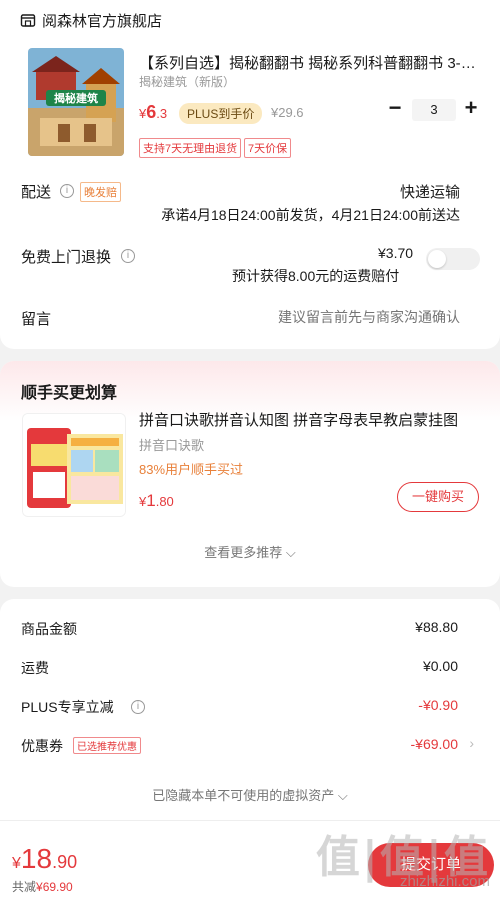 Image resolution: width=500 pixels, height=897 pixels. What do you see at coordinates (434, 744) in the screenshot?
I see `coupon-value: -¥69.00` at bounding box center [434, 744].